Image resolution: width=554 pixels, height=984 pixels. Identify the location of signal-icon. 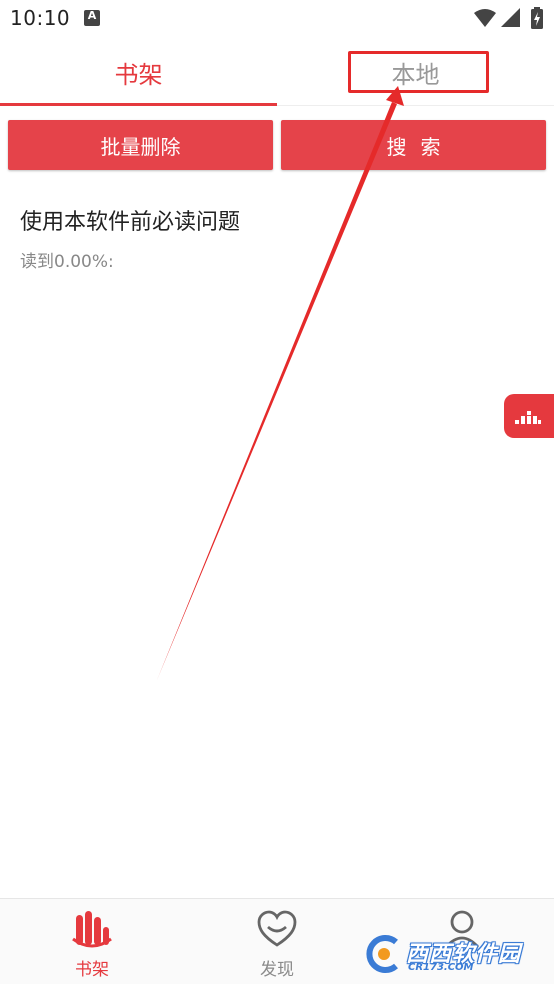
(510, 17).